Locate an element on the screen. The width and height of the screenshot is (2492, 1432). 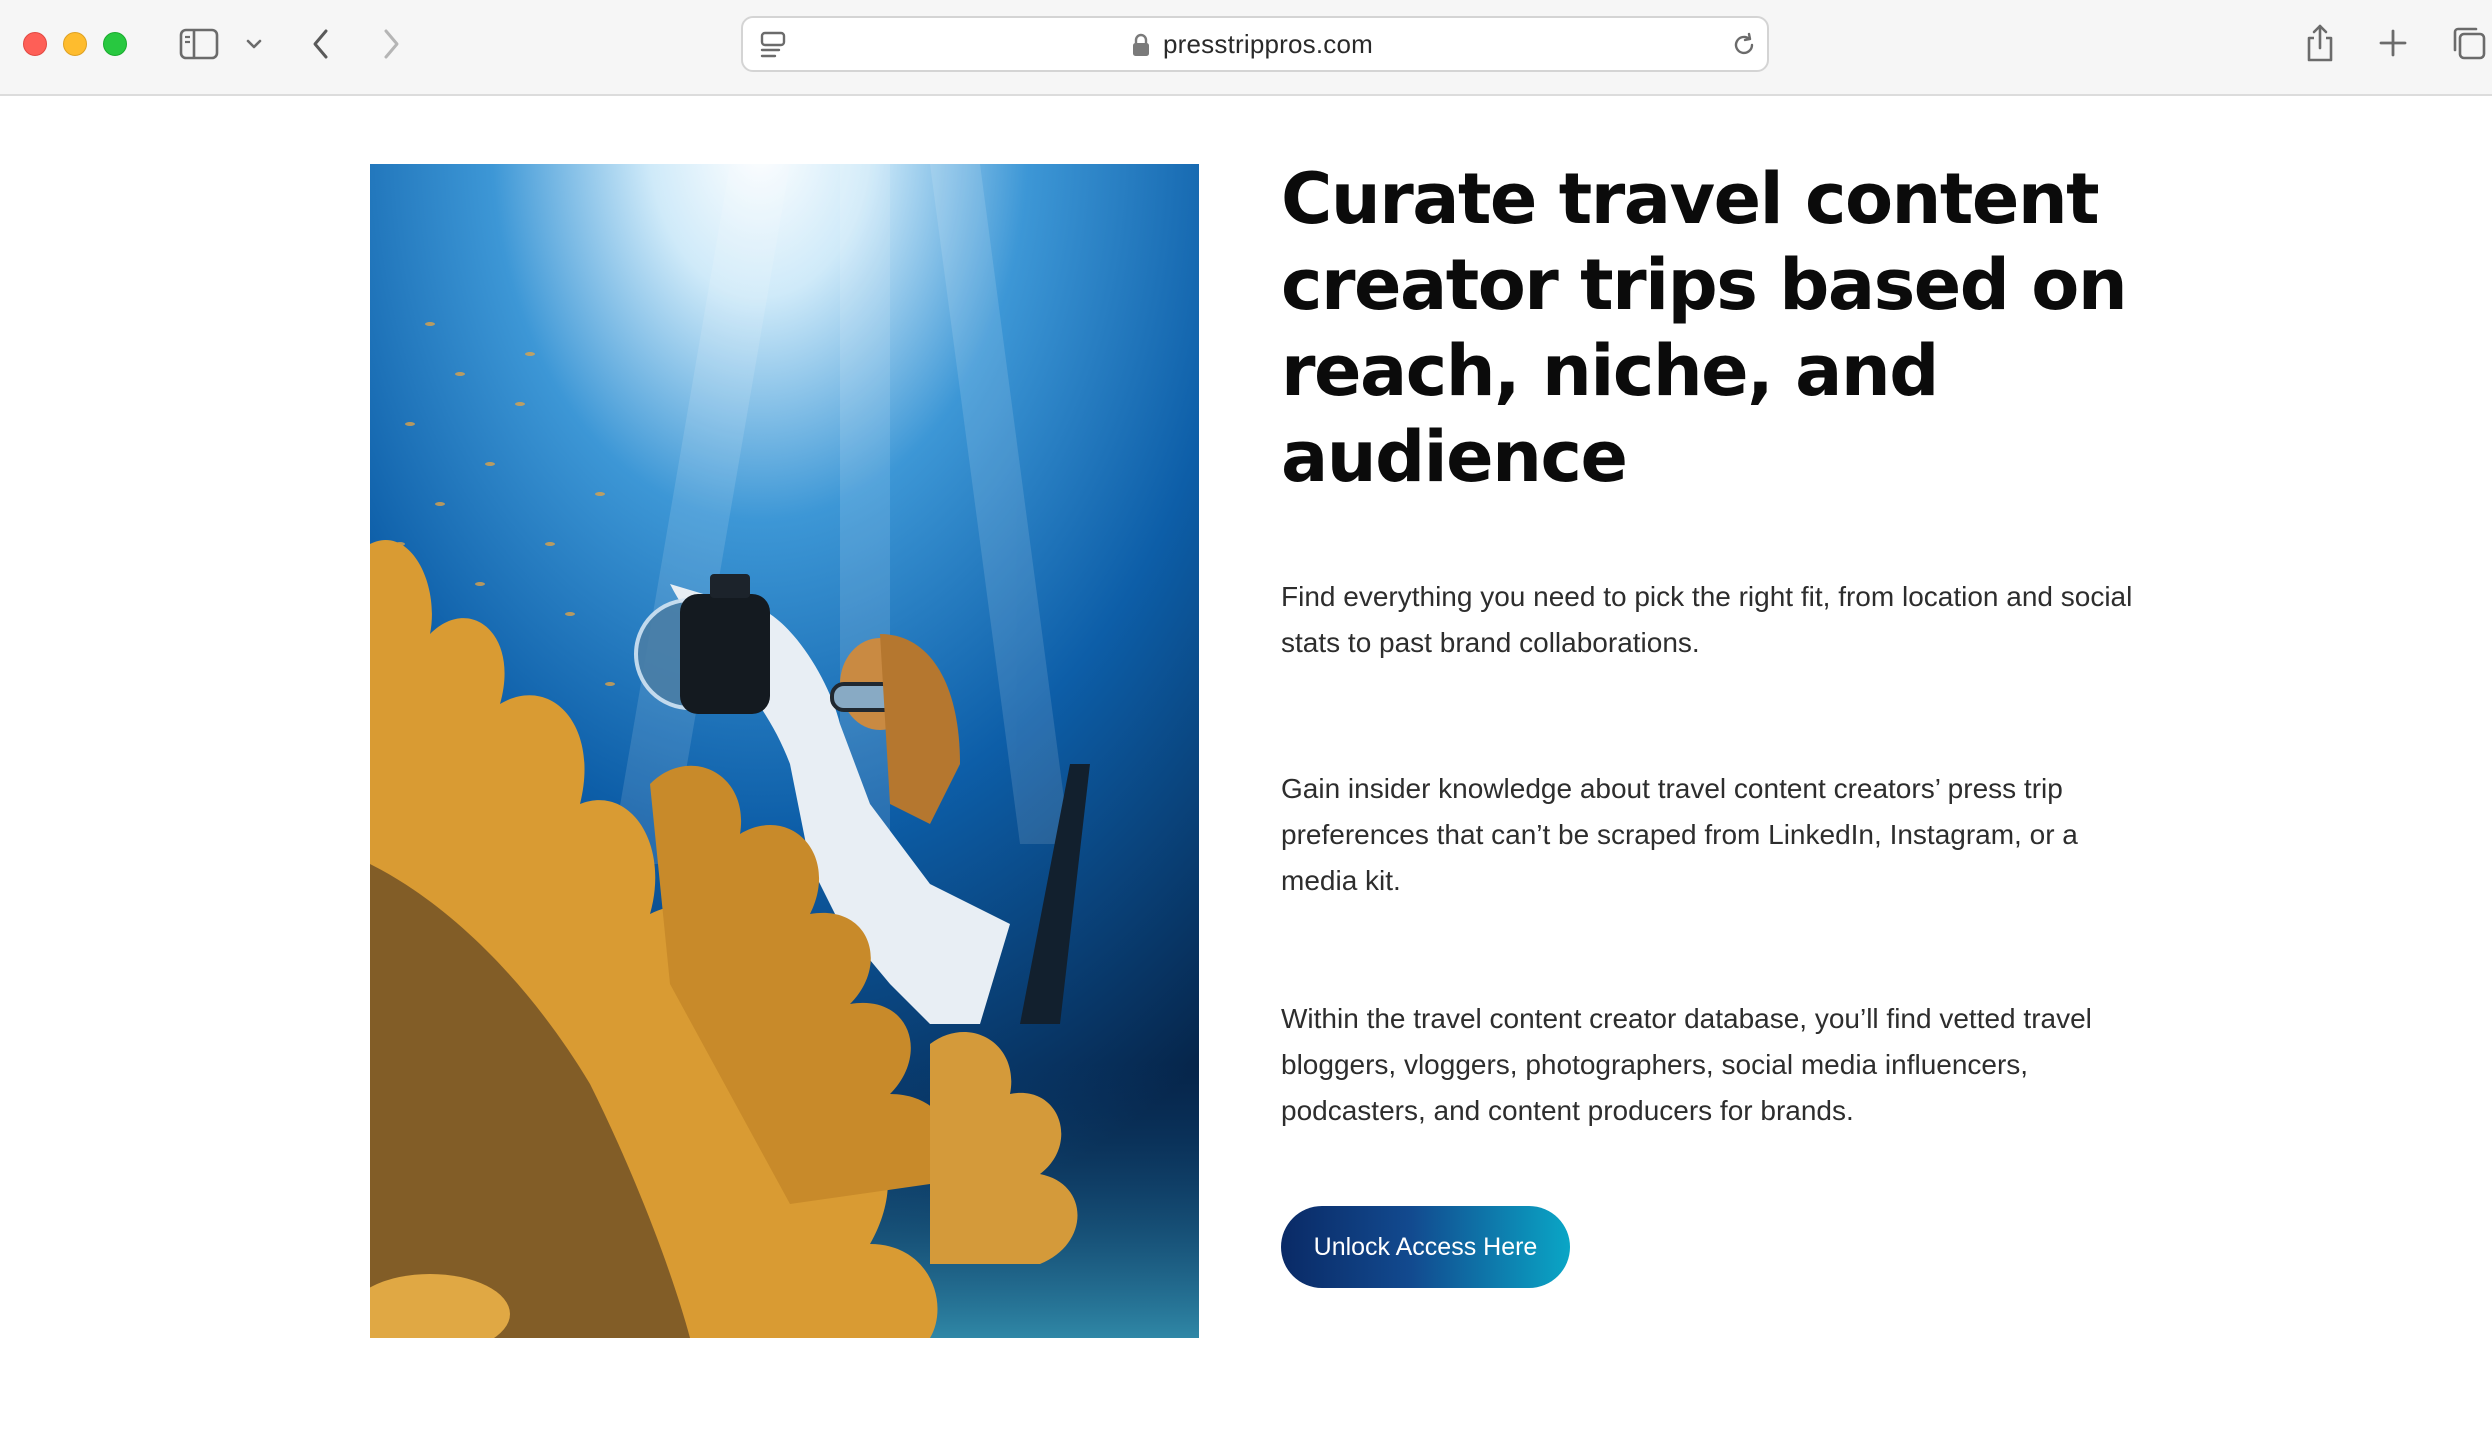
chevron-right-icon is located at coordinates (391, 44).